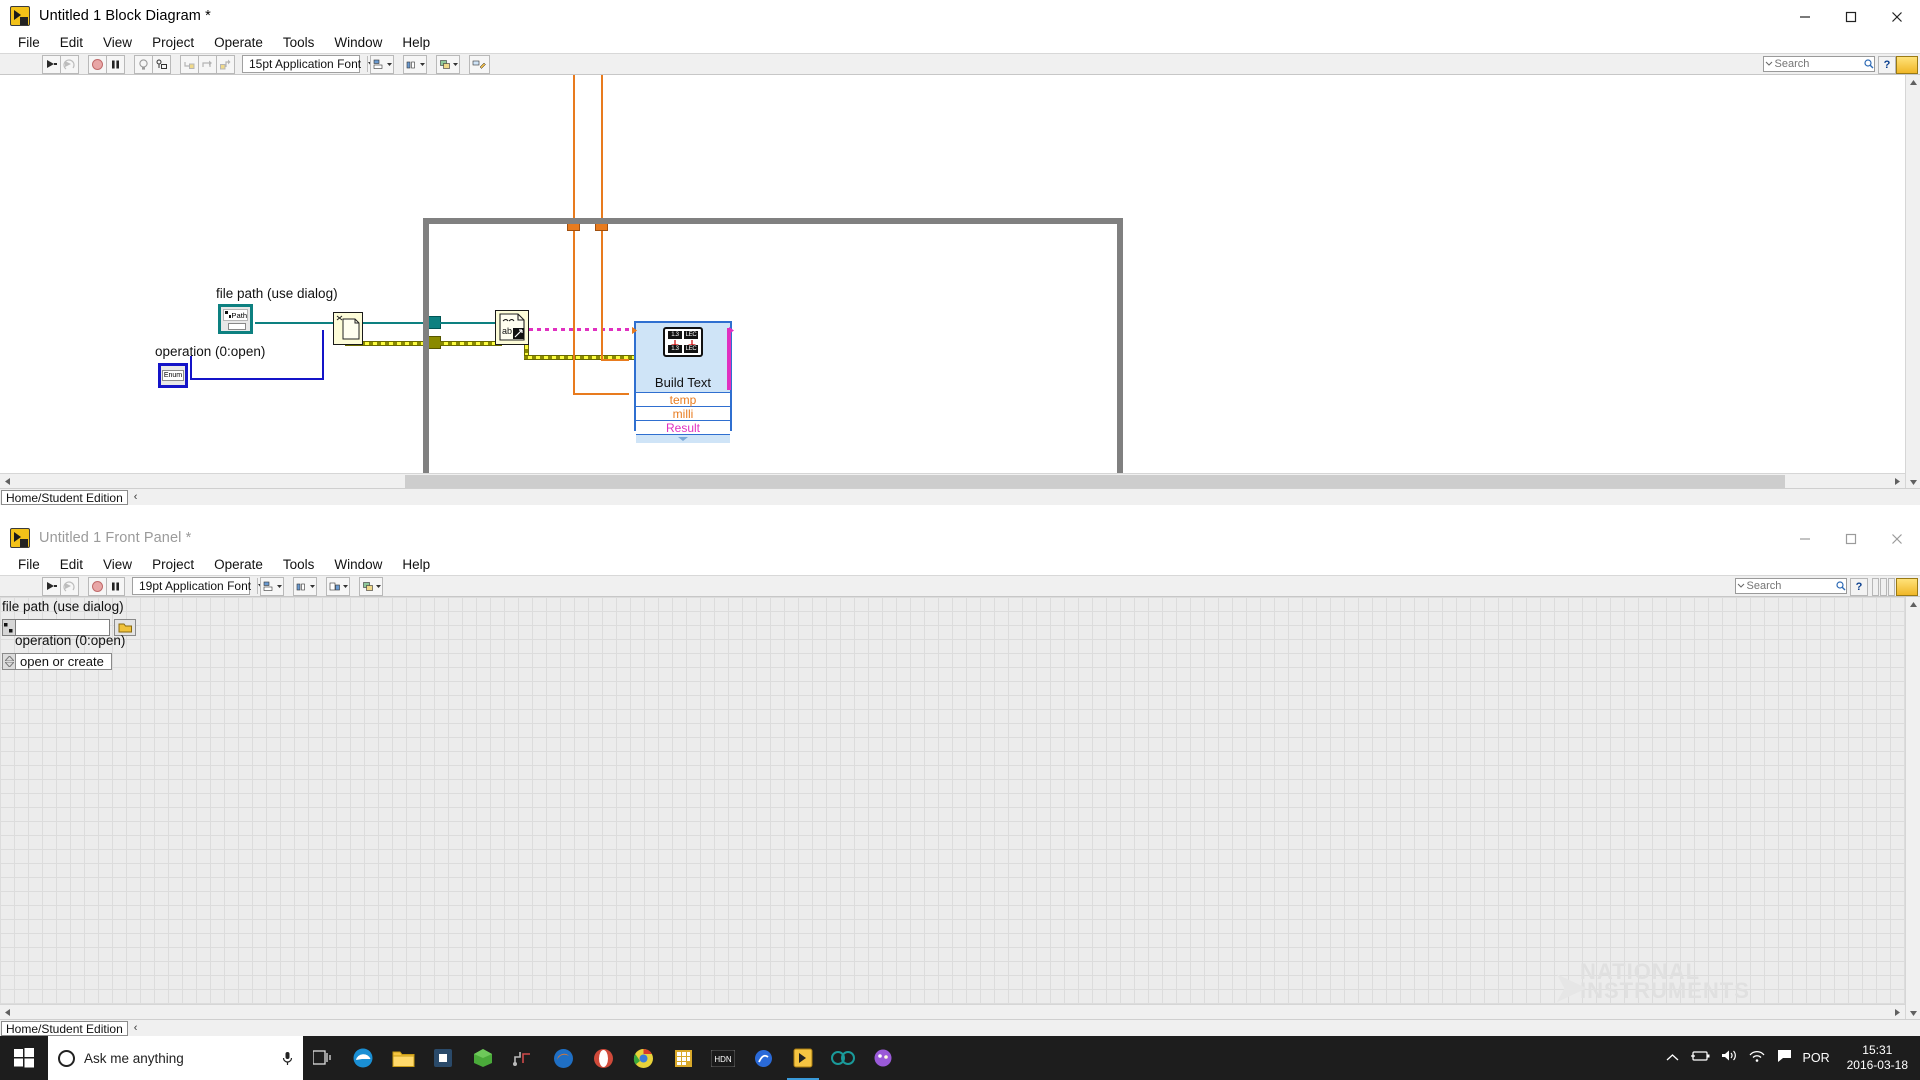 The width and height of the screenshot is (1920, 1080). Describe the element at coordinates (323, 355) in the screenshot. I see `wire-enum-up` at that location.